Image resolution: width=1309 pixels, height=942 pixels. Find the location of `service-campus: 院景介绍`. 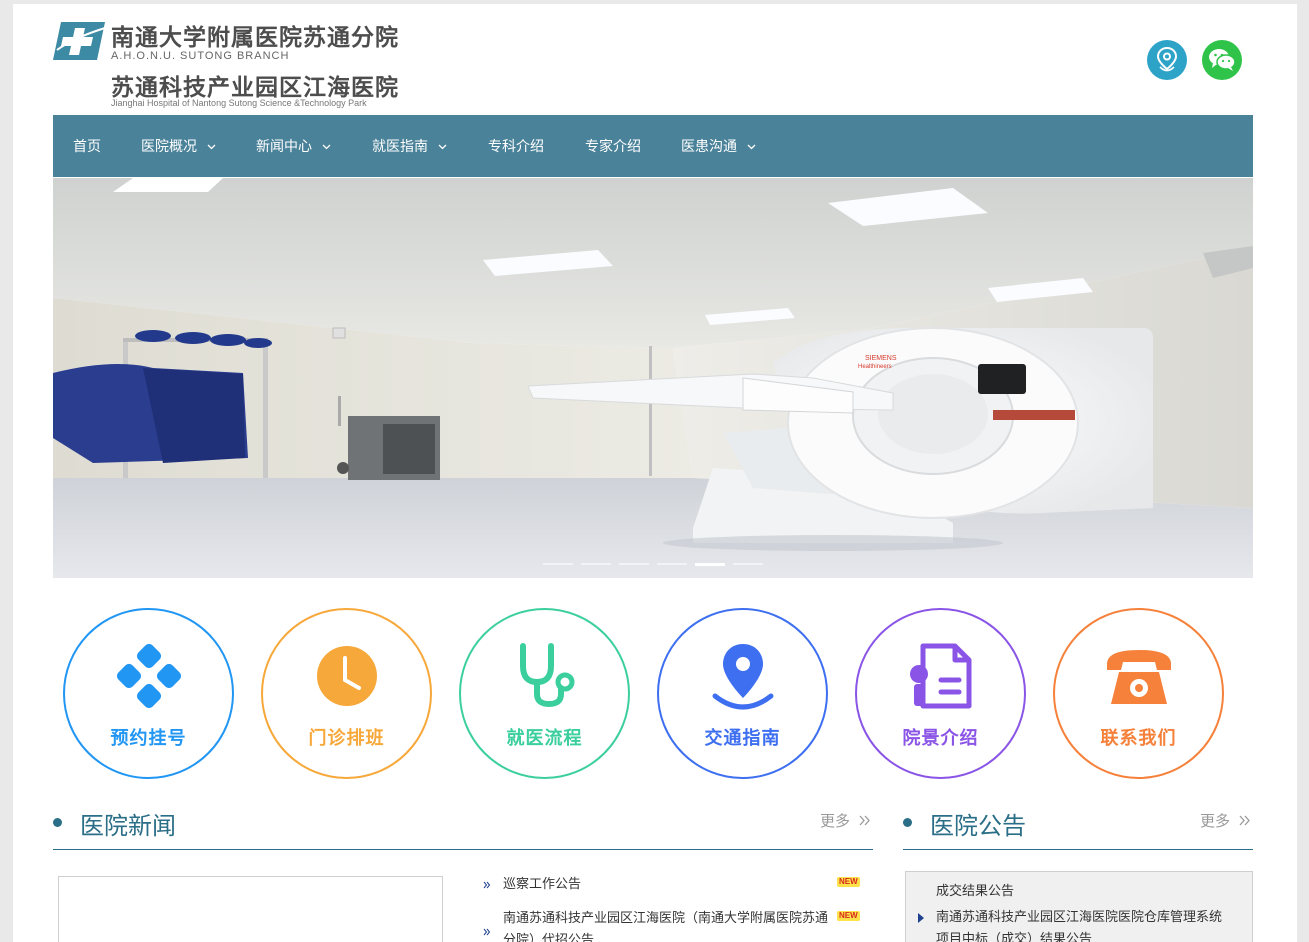

service-campus: 院景介绍 is located at coordinates (940, 693).